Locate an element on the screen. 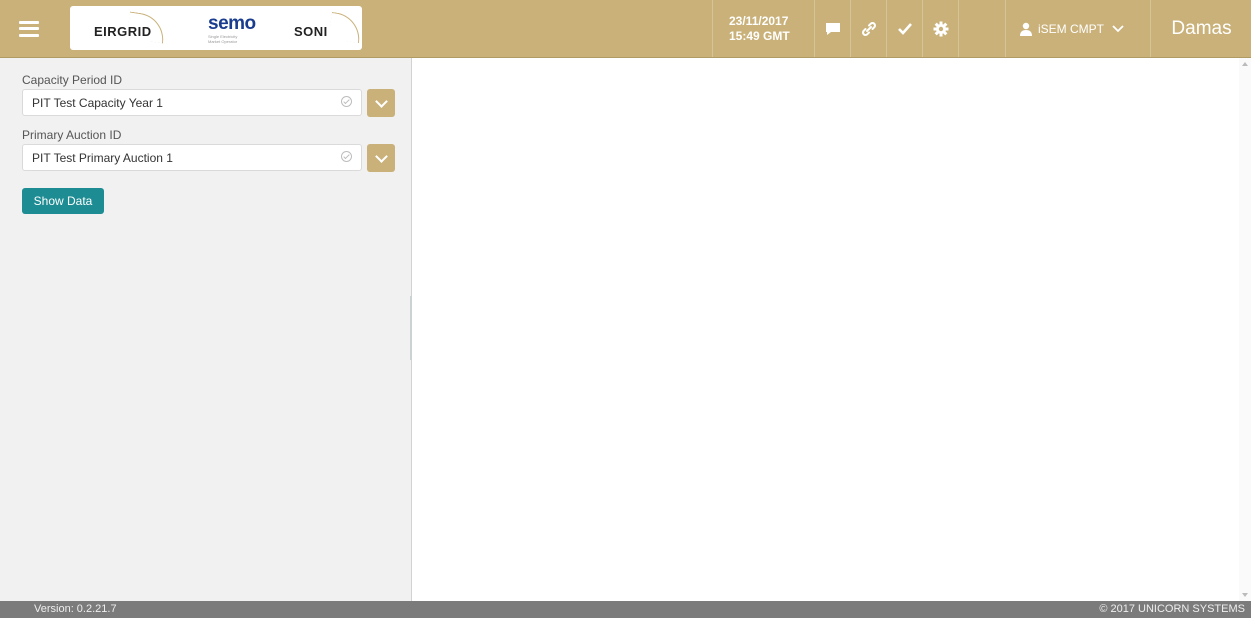  user-name: iSEM CMPT is located at coordinates (1071, 28).